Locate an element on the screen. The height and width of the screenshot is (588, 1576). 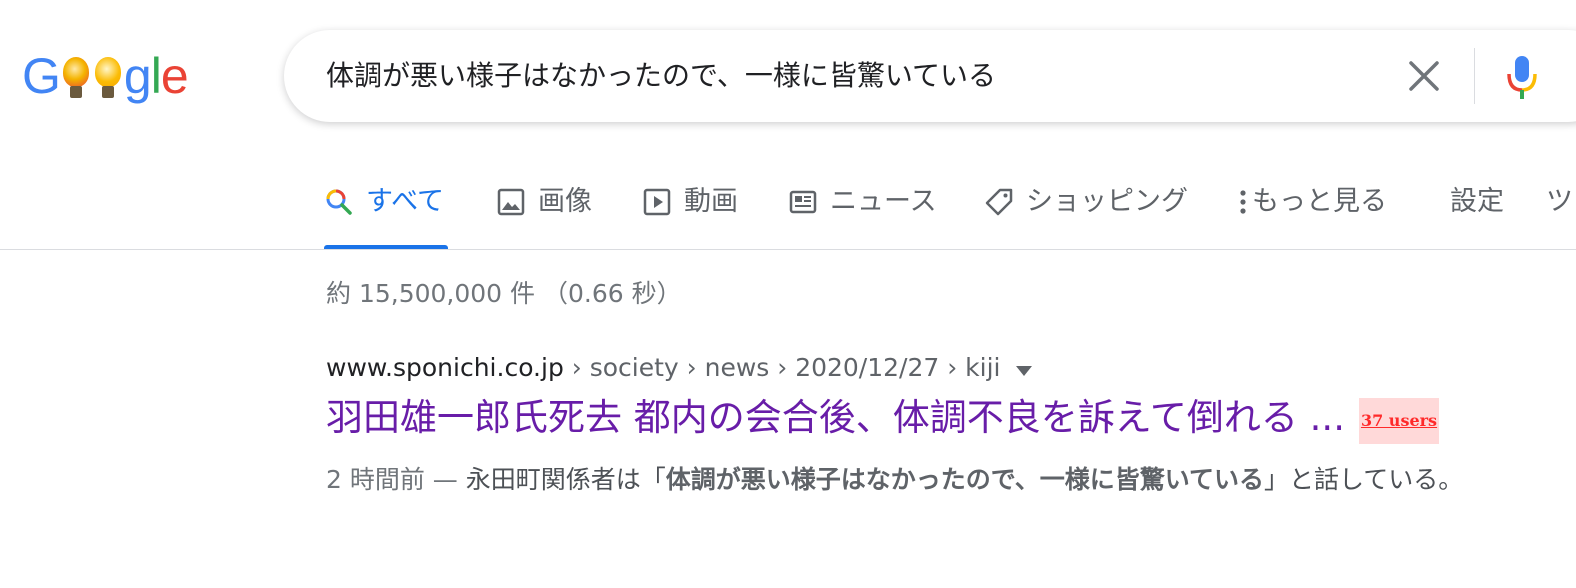
tag-icon is located at coordinates (999, 202).